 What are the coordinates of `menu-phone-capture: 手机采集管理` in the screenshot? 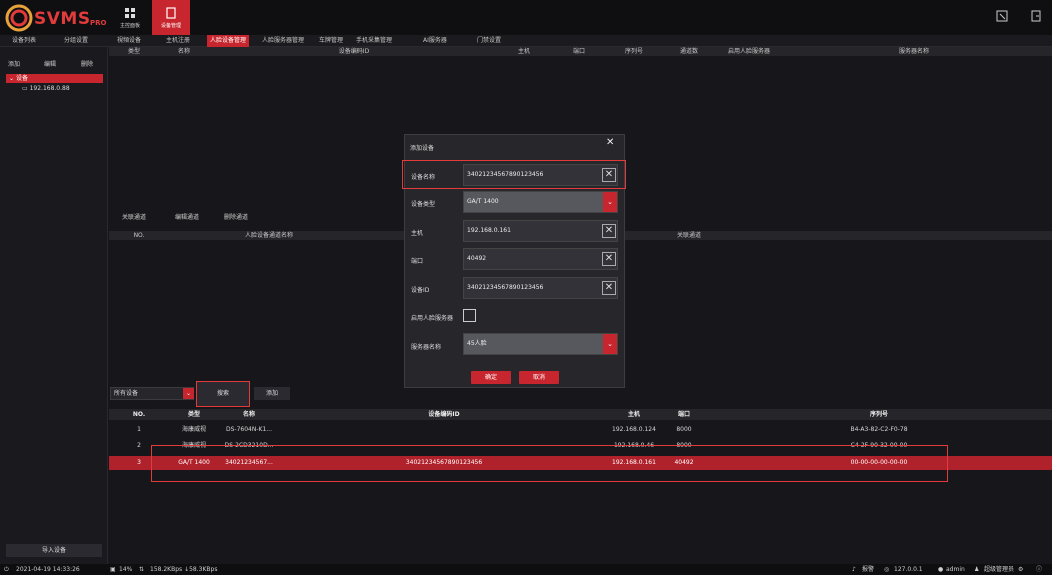 It's located at (374, 41).